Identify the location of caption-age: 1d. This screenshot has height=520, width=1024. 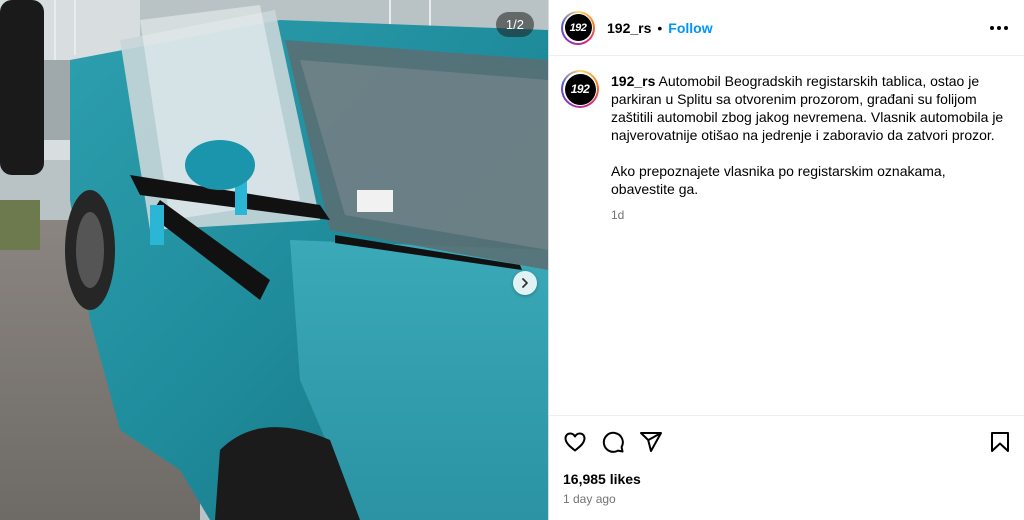
(618, 215).